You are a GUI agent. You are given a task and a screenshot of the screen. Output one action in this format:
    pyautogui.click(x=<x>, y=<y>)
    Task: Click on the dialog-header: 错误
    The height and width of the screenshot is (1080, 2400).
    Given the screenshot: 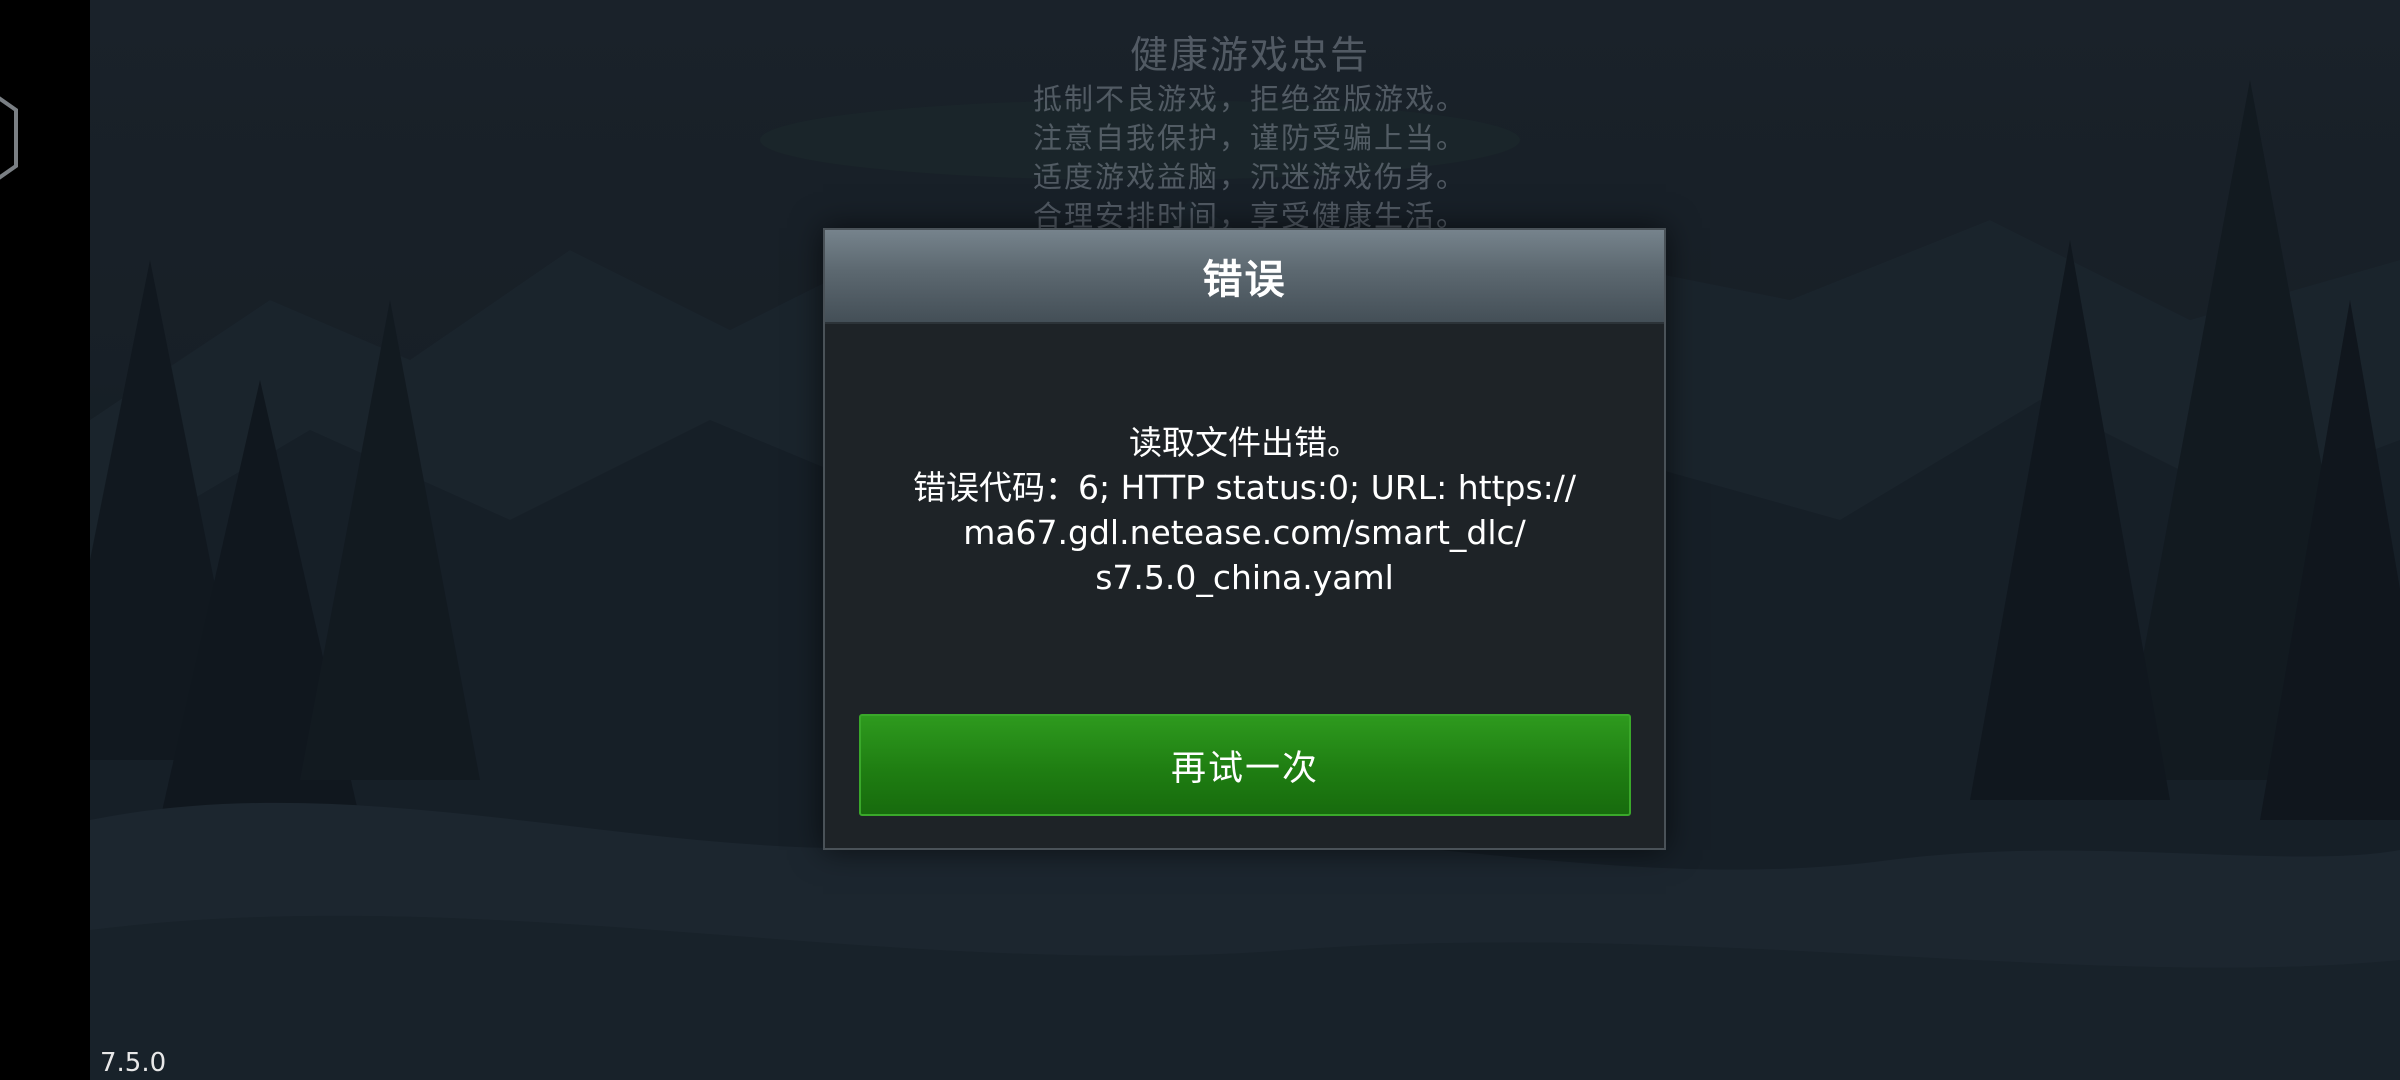 What is the action you would take?
    pyautogui.click(x=1244, y=277)
    